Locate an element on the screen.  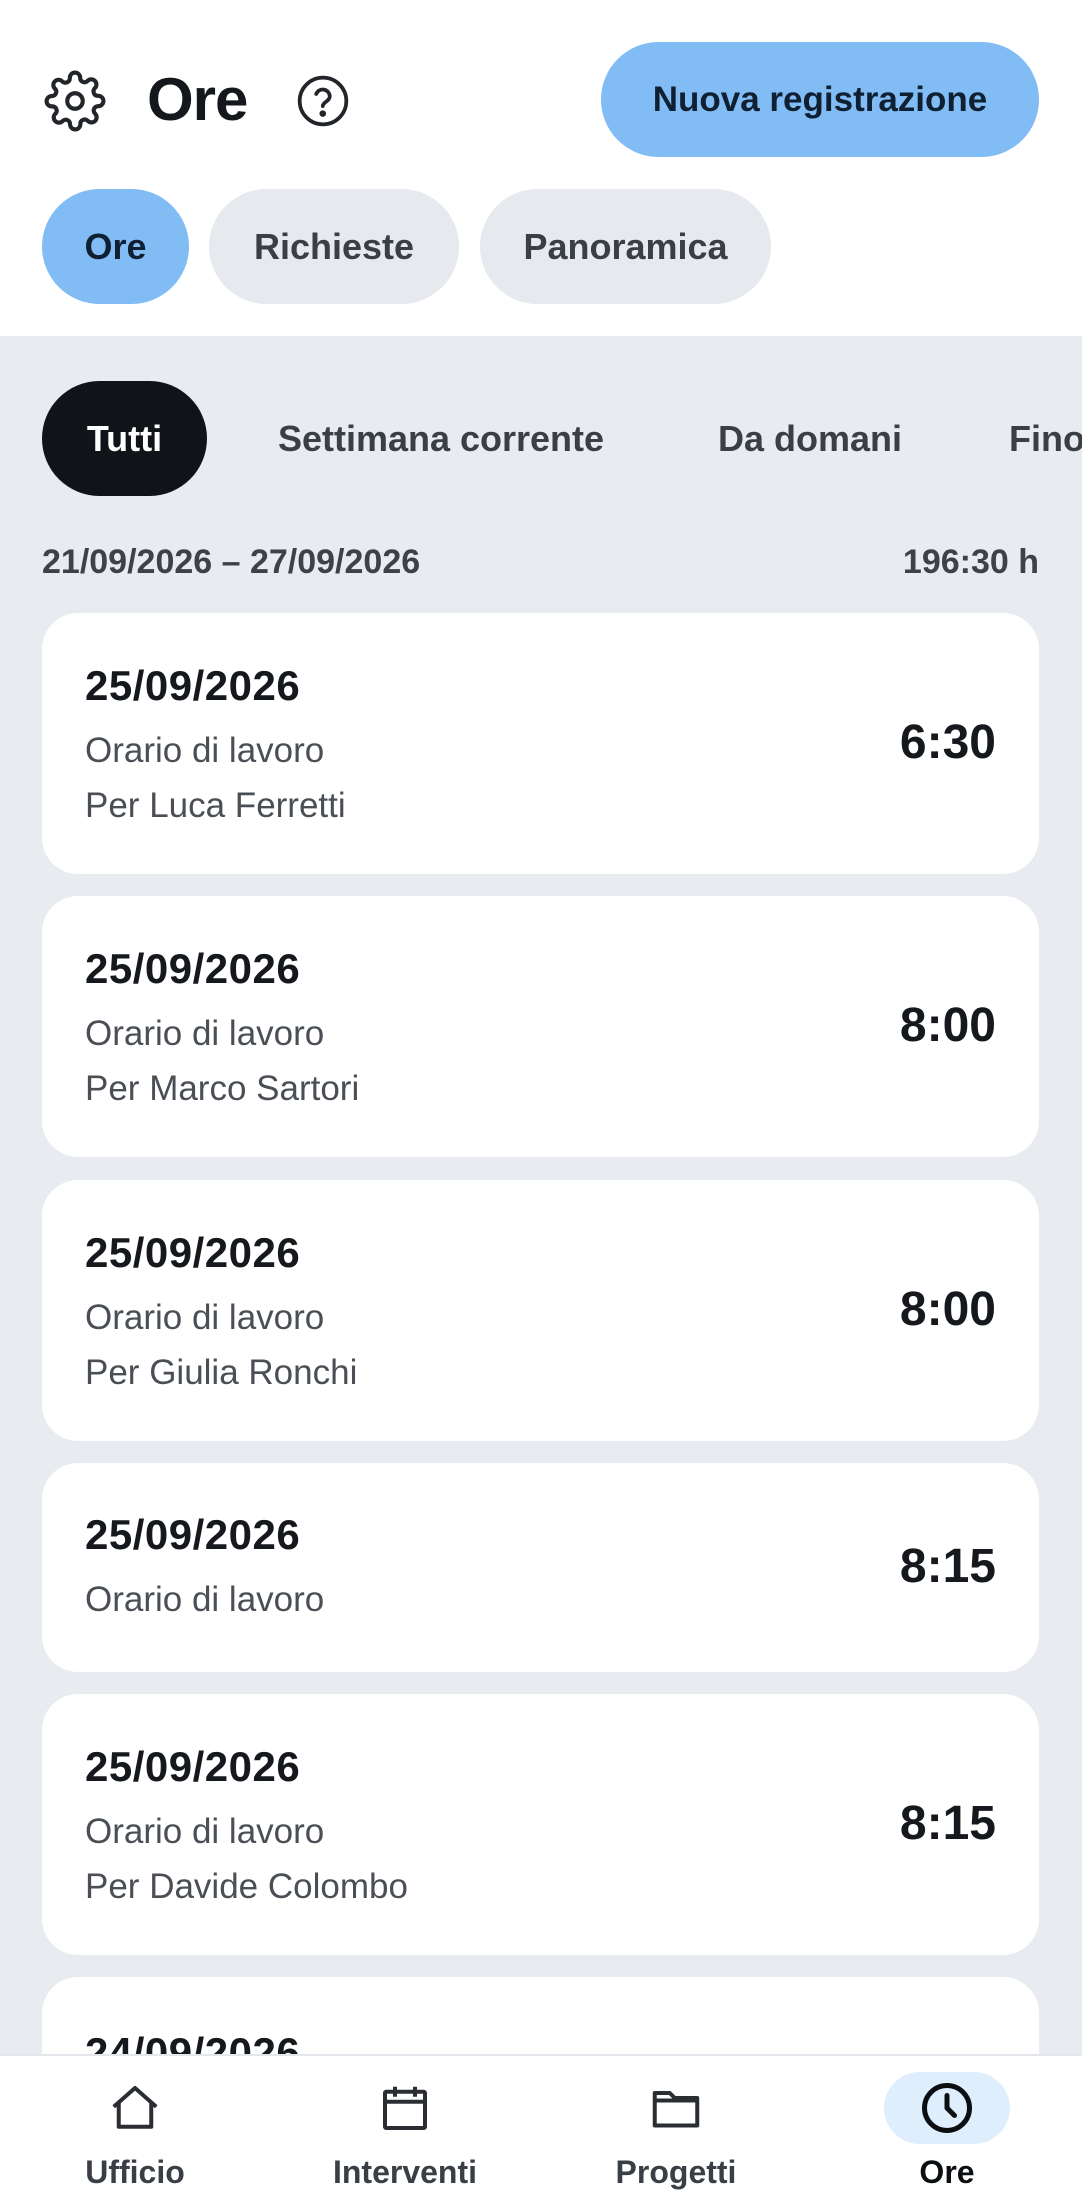
nav-interventi: Interventi is located at coordinates (405, 2130).